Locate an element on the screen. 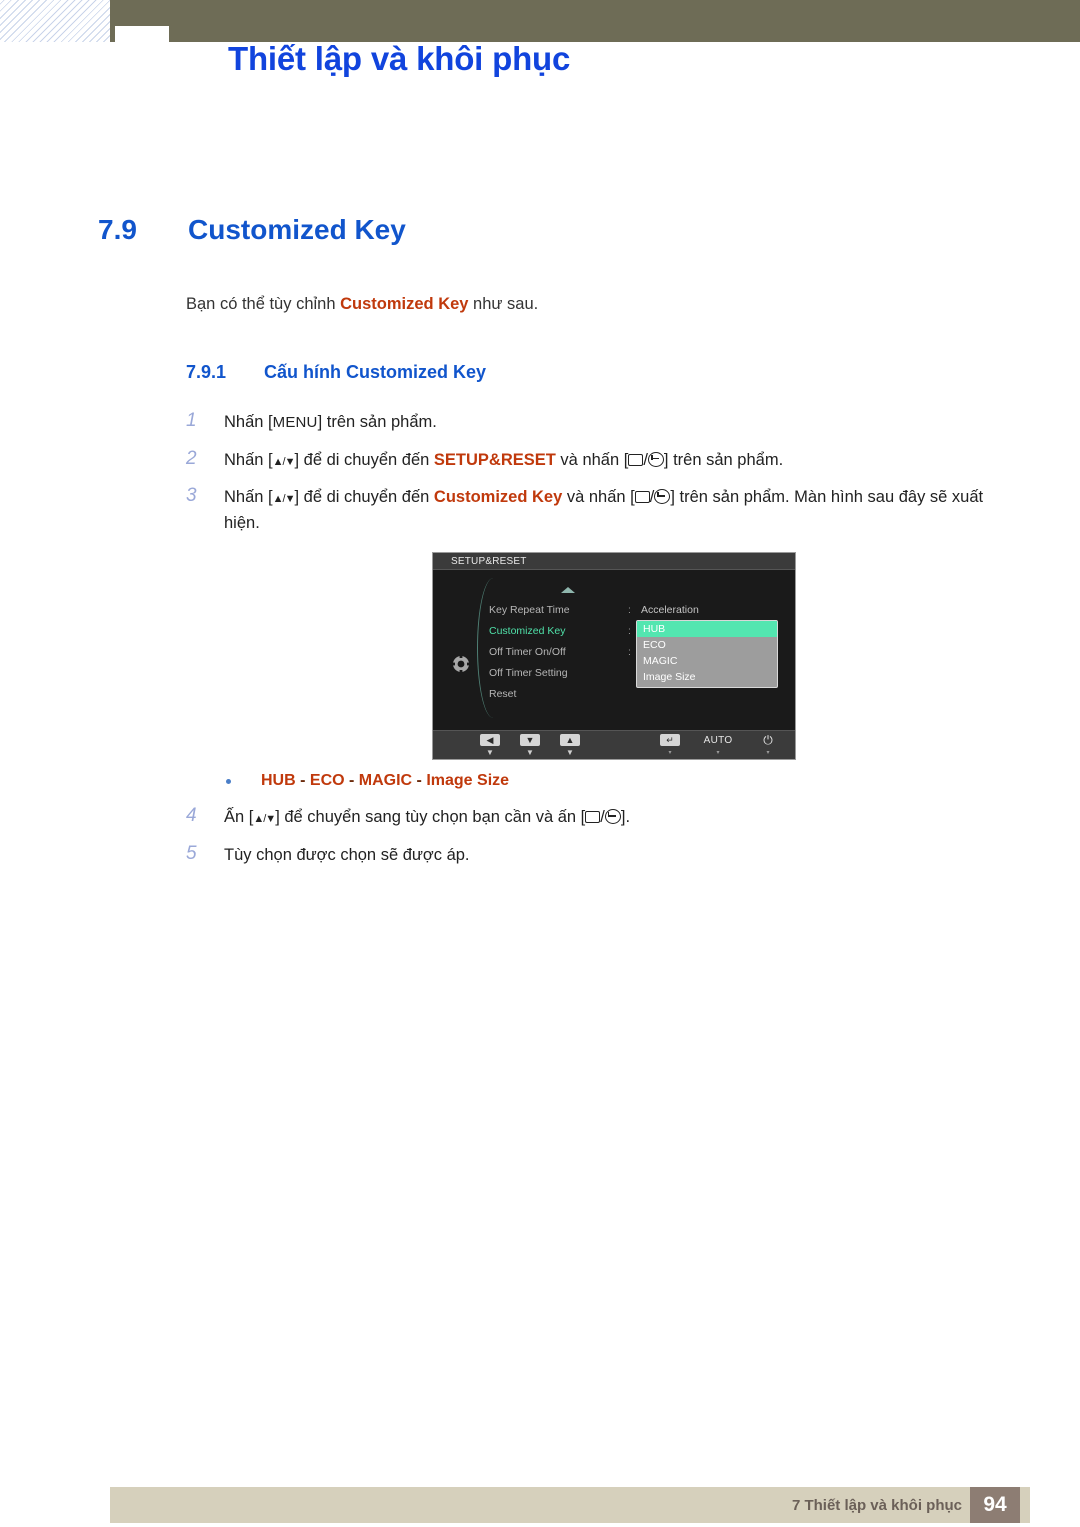  bullet-option: MAGIC is located at coordinates (385, 780).